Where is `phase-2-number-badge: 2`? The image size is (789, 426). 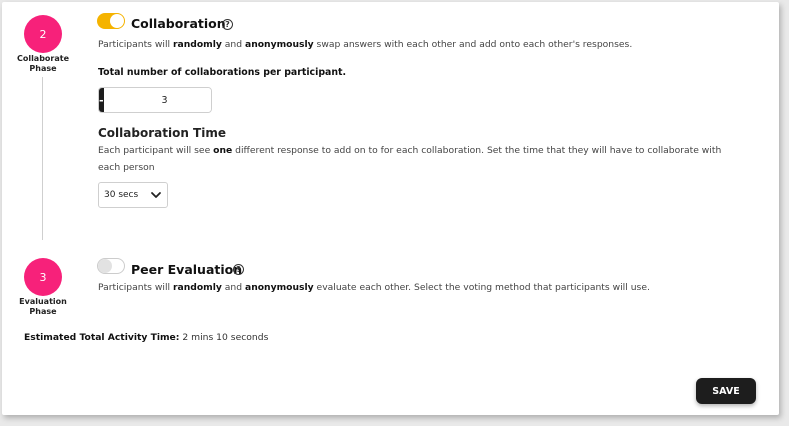 phase-2-number-badge: 2 is located at coordinates (43, 34).